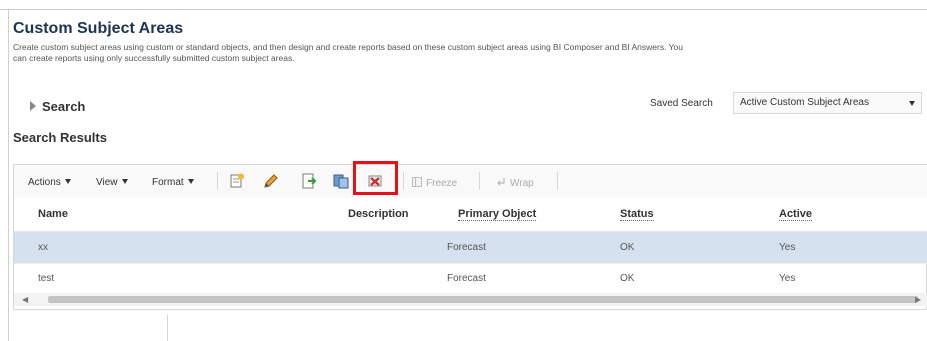  I want to click on saved-search-select: Active Custom Subject Areas, so click(827, 103).